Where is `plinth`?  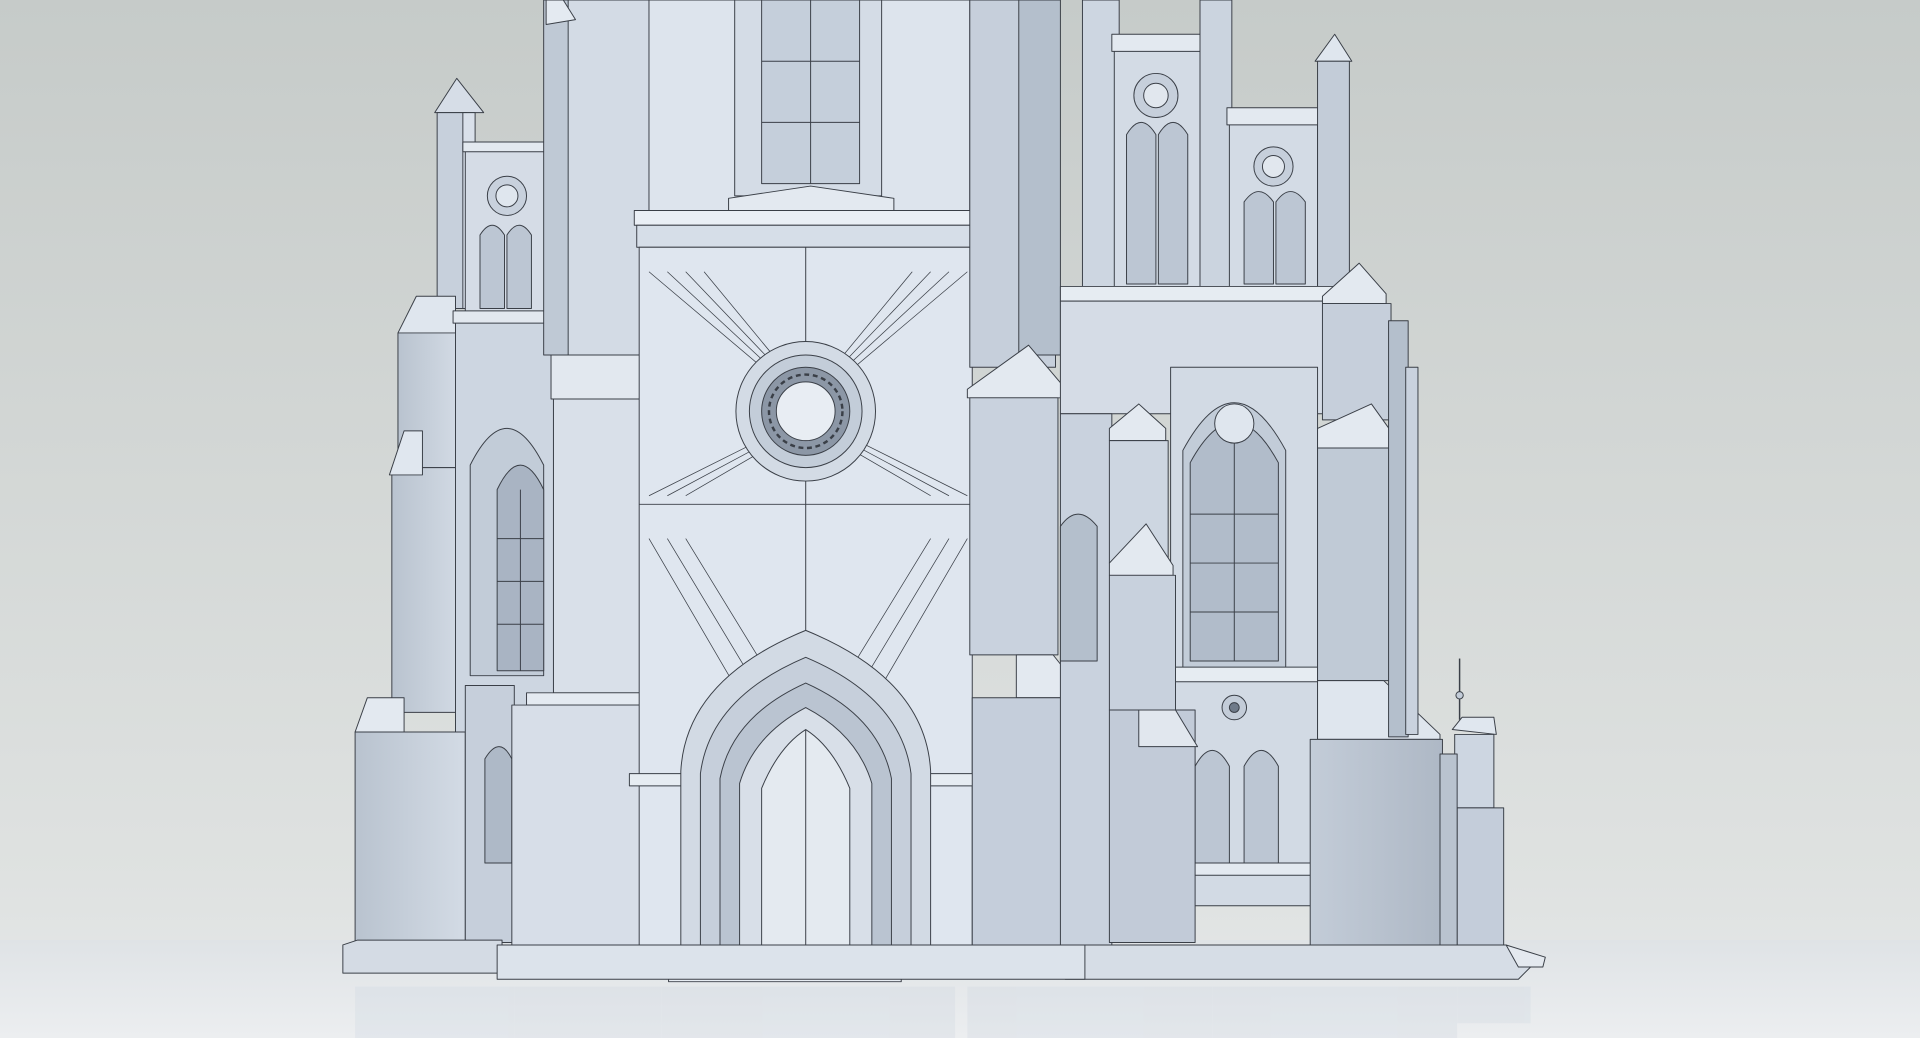
plinth is located at coordinates (791, 962).